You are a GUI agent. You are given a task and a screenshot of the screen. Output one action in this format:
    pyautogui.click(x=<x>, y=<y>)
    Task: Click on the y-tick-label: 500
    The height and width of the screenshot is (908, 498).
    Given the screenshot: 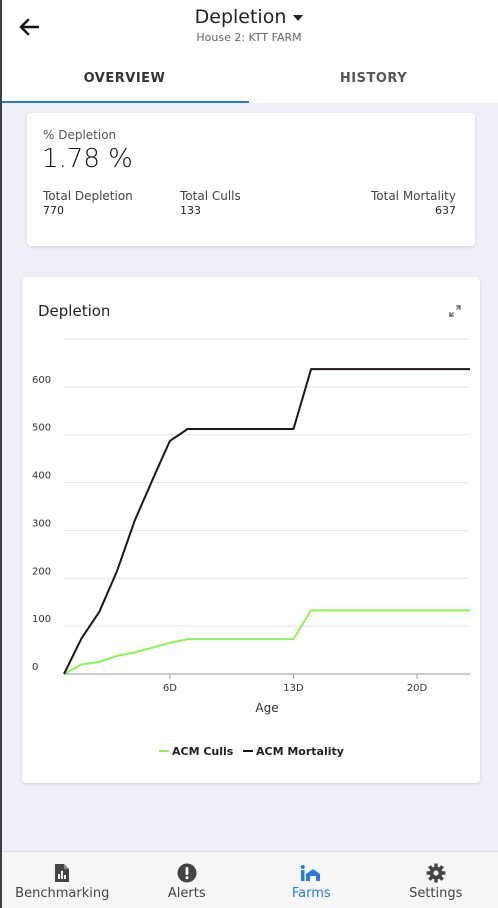 What is the action you would take?
    pyautogui.click(x=41, y=428)
    